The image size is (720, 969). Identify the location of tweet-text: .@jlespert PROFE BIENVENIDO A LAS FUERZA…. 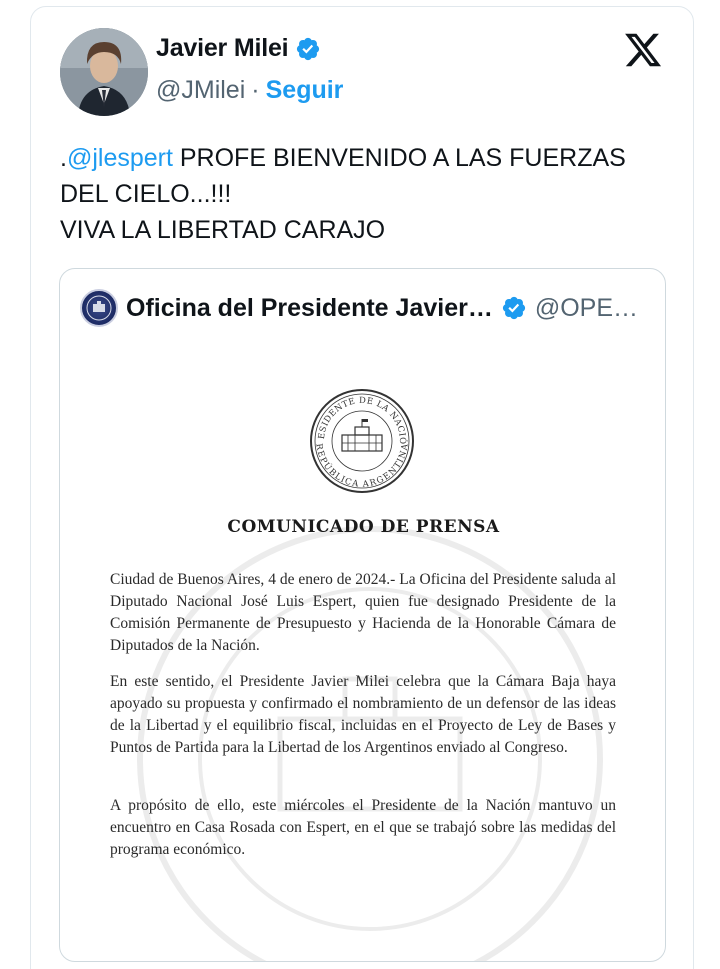
(370, 194).